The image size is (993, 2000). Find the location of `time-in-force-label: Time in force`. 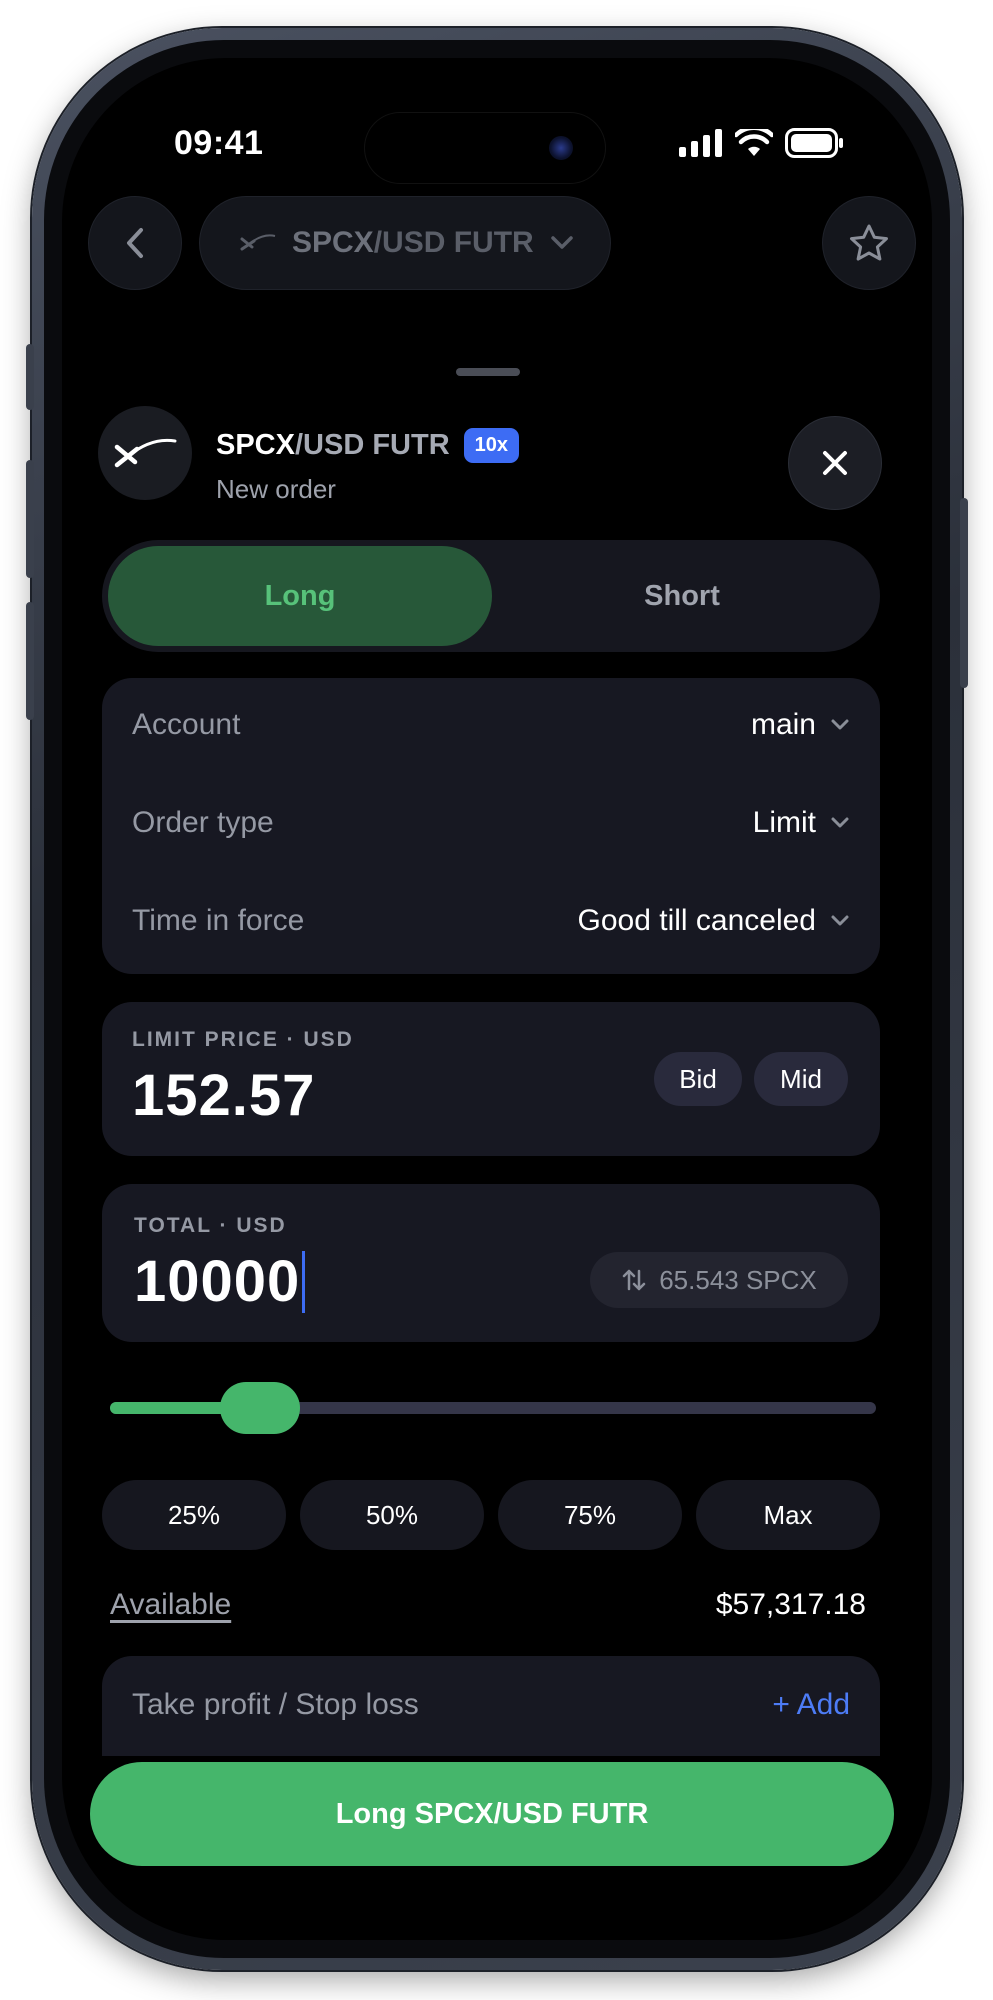

time-in-force-label: Time in force is located at coordinates (218, 920).